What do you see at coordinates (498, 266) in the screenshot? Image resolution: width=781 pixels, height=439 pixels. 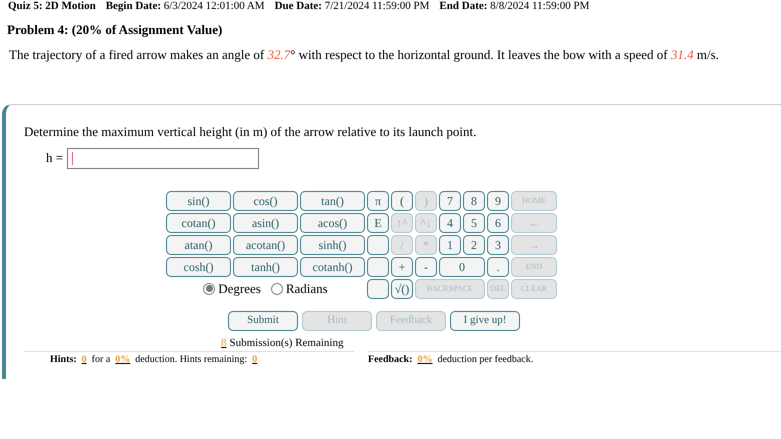 I see `keypad-key: .` at bounding box center [498, 266].